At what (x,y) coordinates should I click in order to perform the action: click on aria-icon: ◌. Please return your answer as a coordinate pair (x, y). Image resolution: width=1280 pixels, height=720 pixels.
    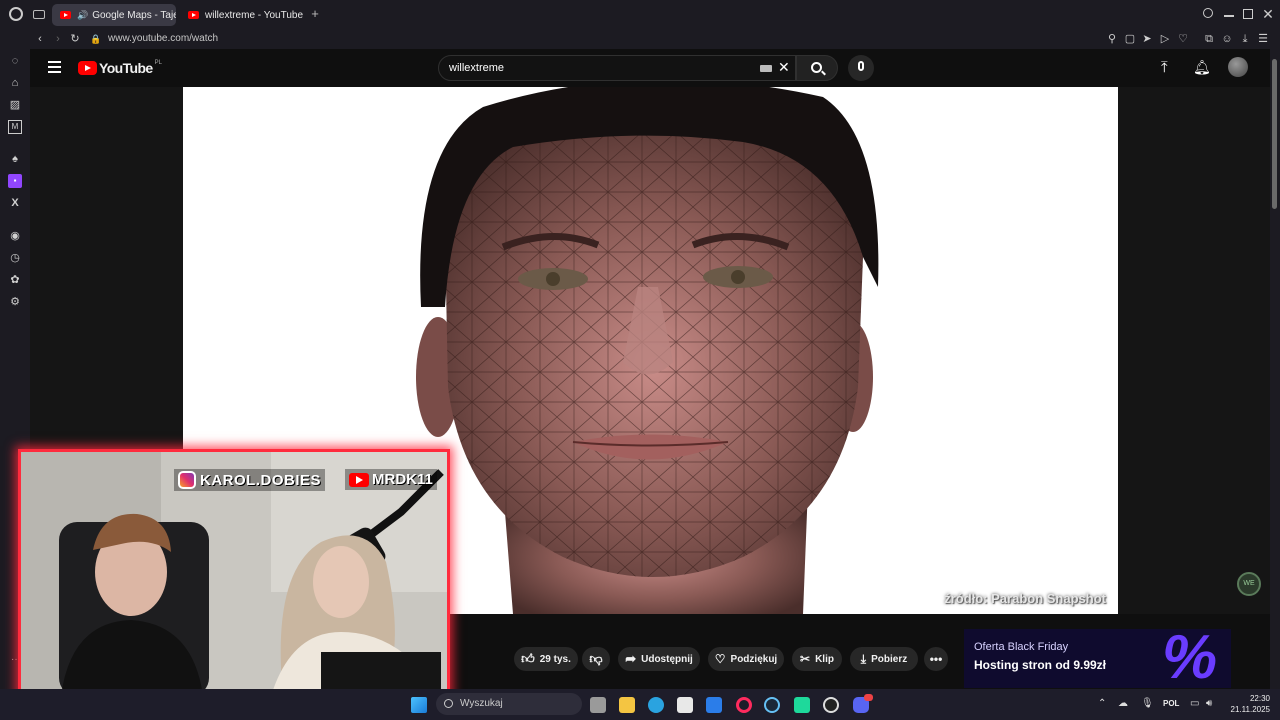
    Looking at the image, I should click on (15, 61).